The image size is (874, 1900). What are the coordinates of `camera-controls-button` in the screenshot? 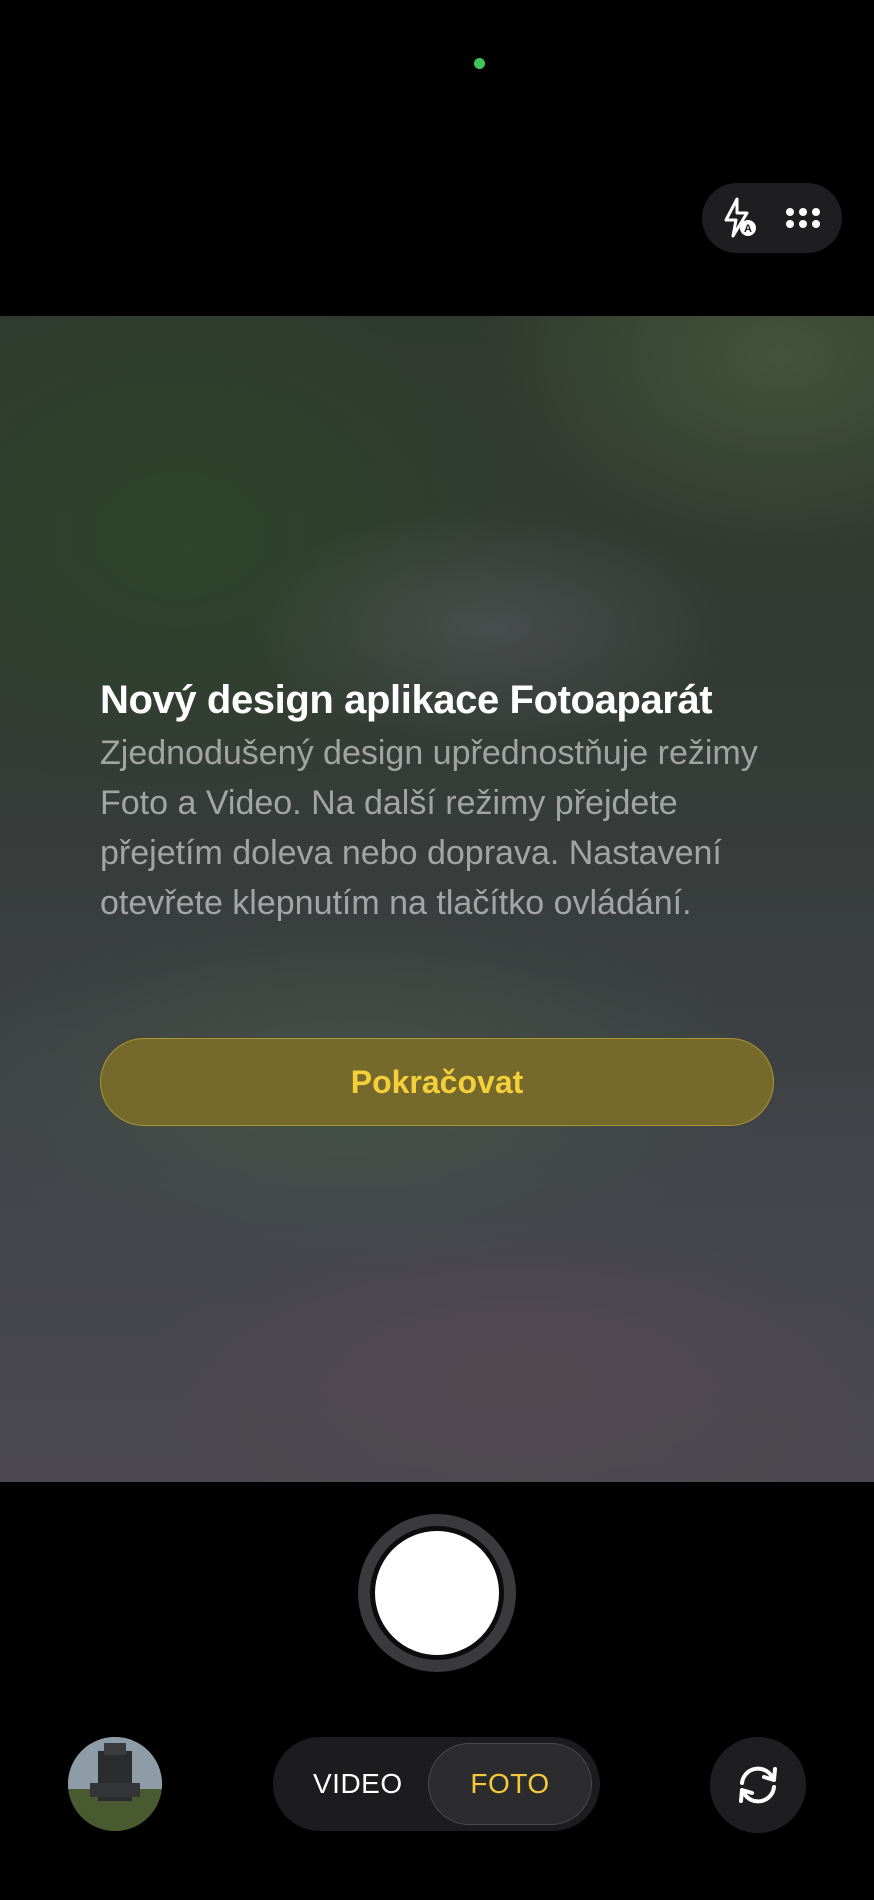 It's located at (803, 218).